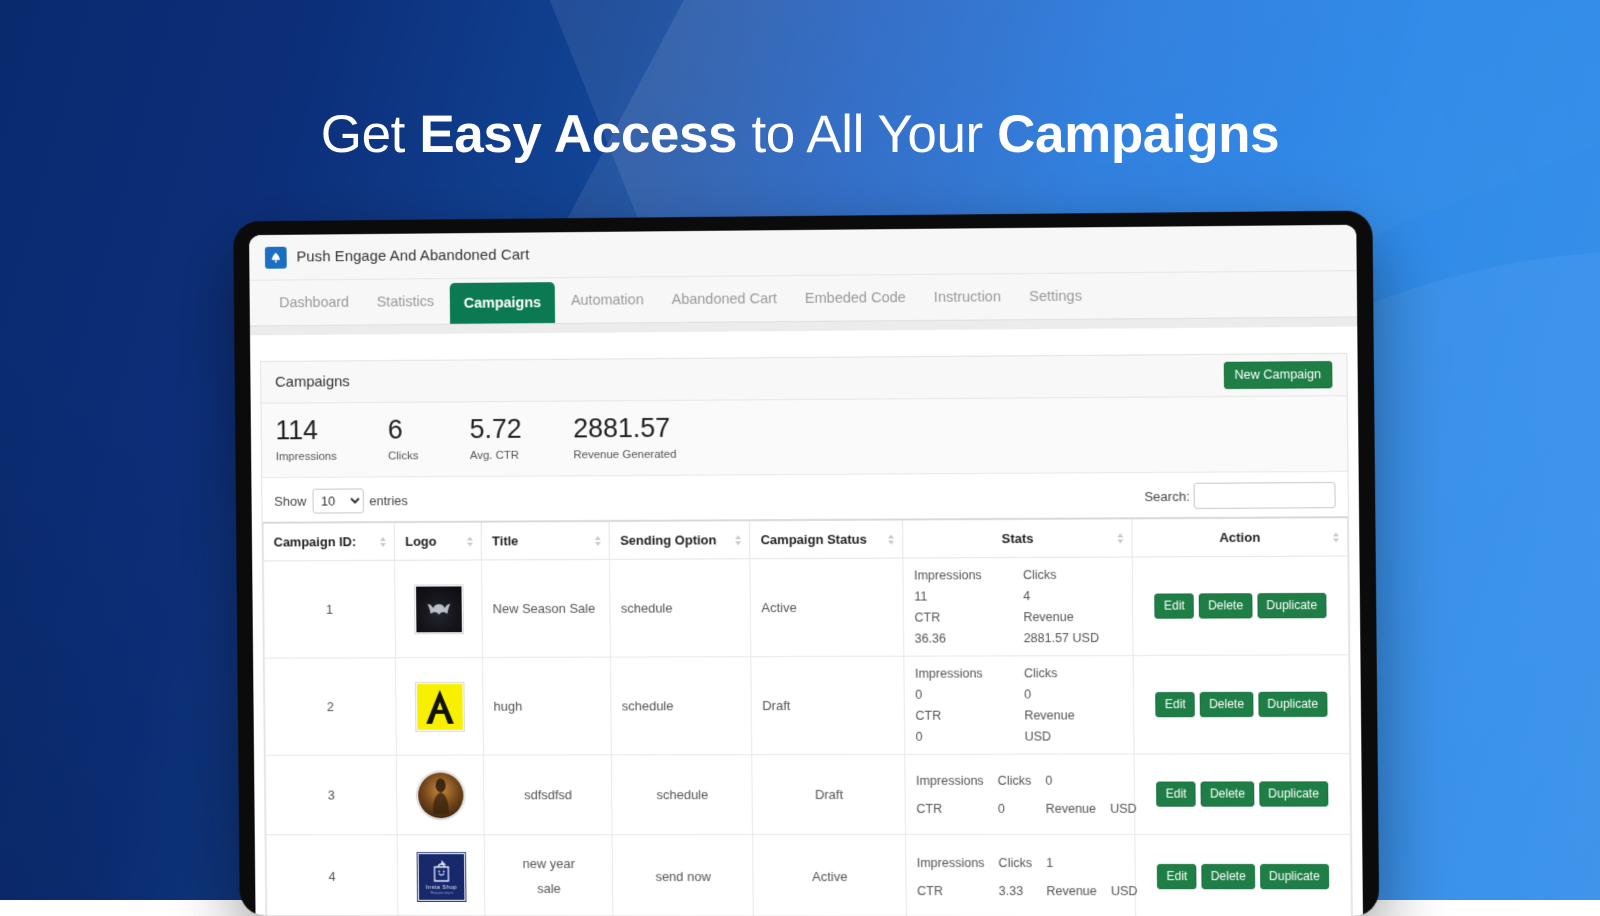 The image size is (1600, 916). What do you see at coordinates (314, 302) in the screenshot?
I see `tab-dashboard: Dashboard` at bounding box center [314, 302].